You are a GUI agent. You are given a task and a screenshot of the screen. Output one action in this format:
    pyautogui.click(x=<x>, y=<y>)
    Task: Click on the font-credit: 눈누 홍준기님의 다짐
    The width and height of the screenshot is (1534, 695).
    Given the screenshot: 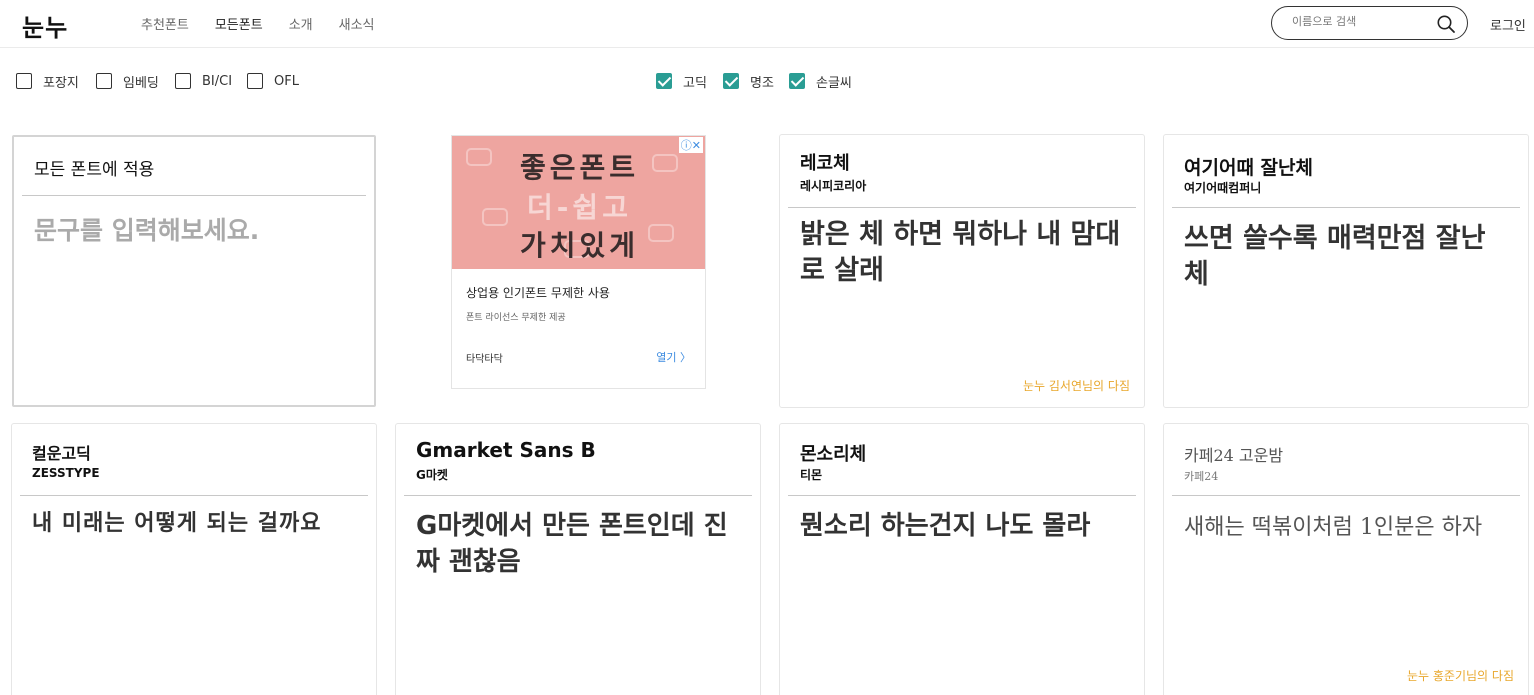 What is the action you would take?
    pyautogui.click(x=1460, y=676)
    